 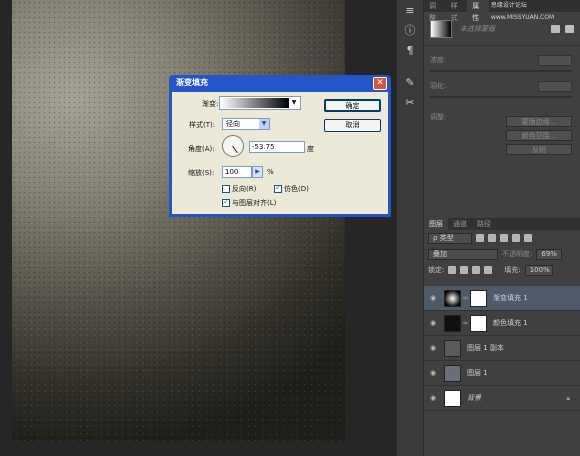 I want to click on feather-row: 羽化:, so click(x=502, y=86).